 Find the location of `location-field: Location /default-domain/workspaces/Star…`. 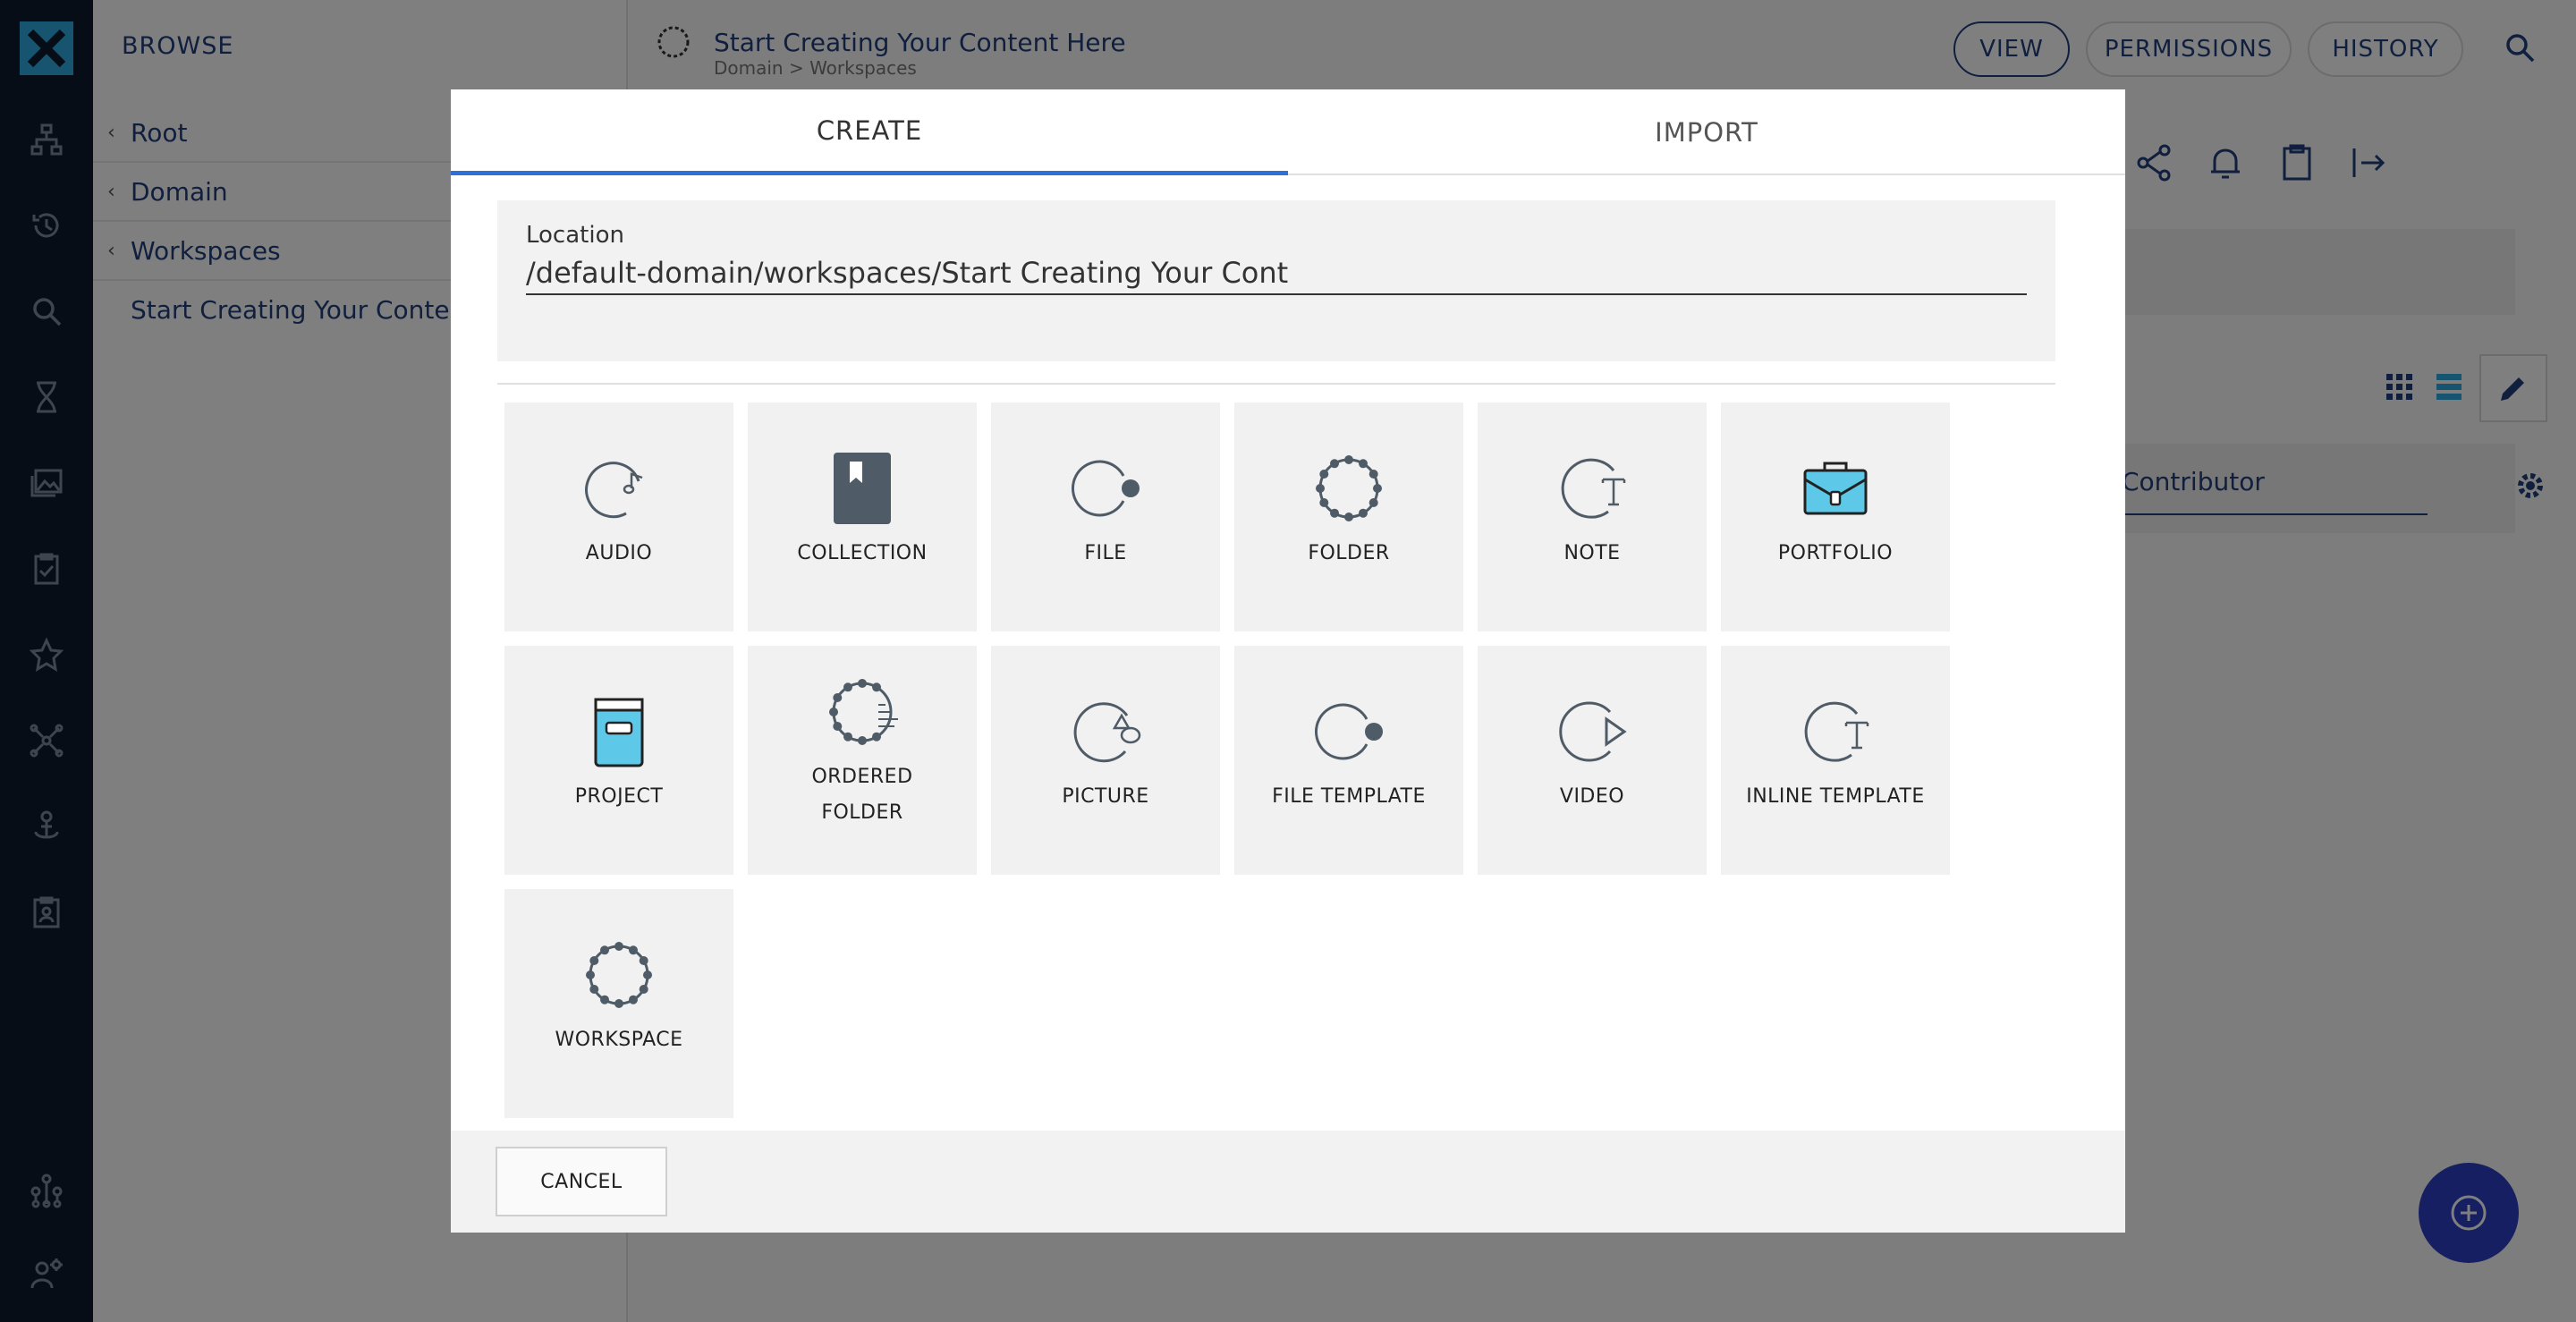

location-field: Location /default-domain/workspaces/Star… is located at coordinates (1276, 280).